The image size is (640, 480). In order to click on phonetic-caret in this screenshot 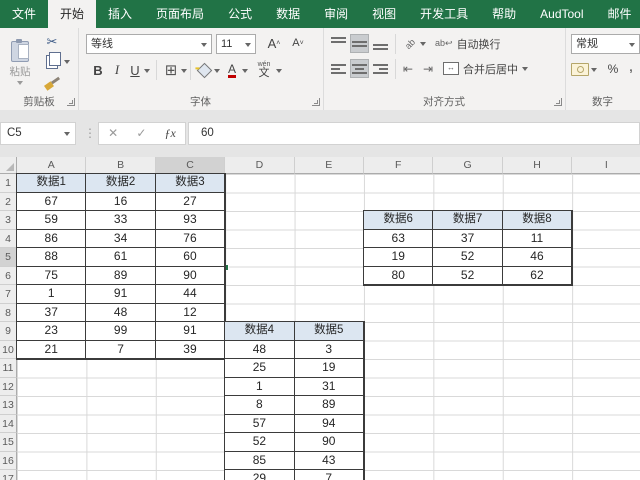, I will do `click(279, 71)`.